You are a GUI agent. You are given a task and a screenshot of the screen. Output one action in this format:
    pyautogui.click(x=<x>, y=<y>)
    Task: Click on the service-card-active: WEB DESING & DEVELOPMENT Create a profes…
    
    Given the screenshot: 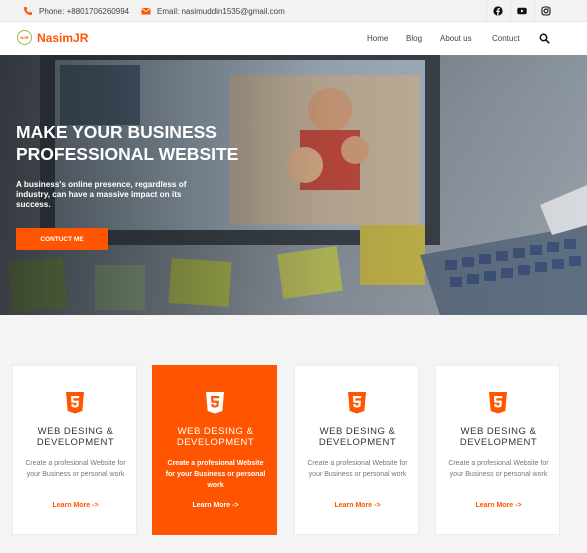 What is the action you would take?
    pyautogui.click(x=214, y=450)
    